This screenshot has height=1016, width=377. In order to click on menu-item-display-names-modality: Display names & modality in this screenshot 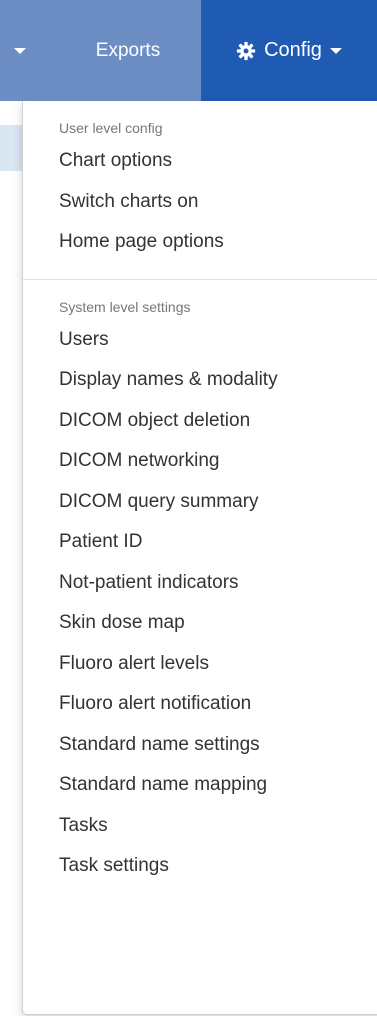, I will do `click(200, 380)`.